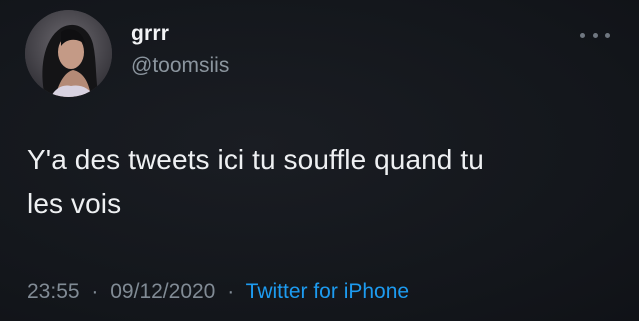  What do you see at coordinates (162, 291) in the screenshot?
I see `tweet-date: 09/12/2020` at bounding box center [162, 291].